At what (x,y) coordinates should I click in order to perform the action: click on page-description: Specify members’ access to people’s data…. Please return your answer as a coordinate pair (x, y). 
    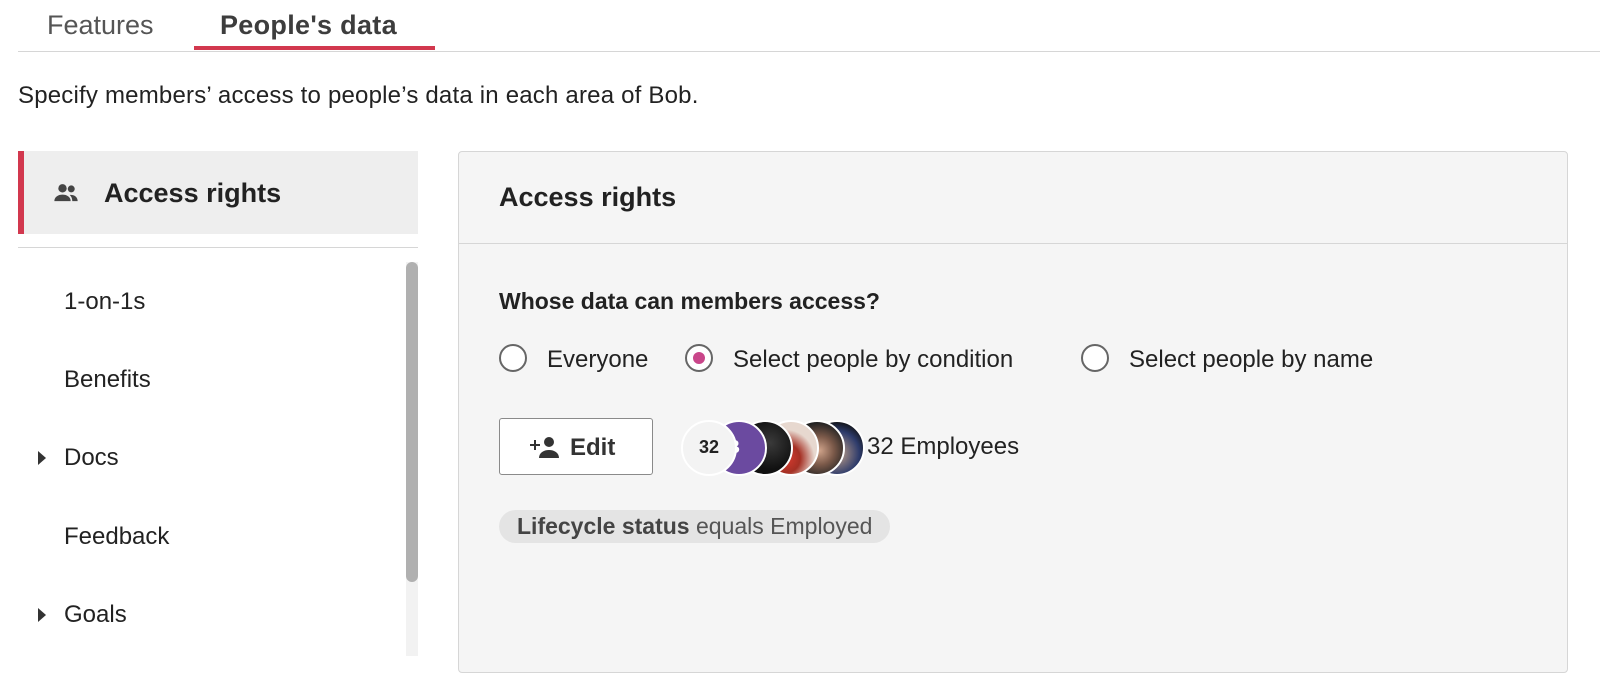
    Looking at the image, I should click on (358, 95).